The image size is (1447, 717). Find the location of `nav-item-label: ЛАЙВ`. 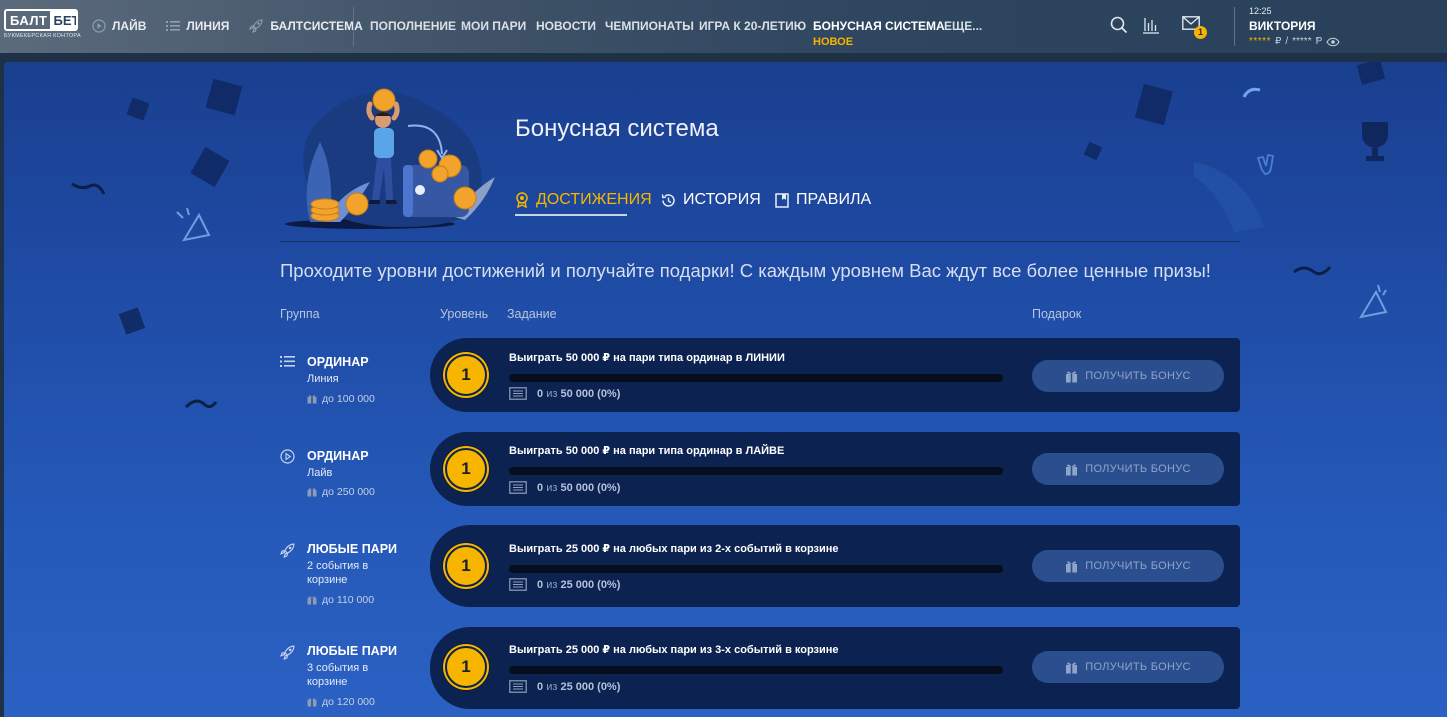

nav-item-label: ЛАЙВ is located at coordinates (129, 25).